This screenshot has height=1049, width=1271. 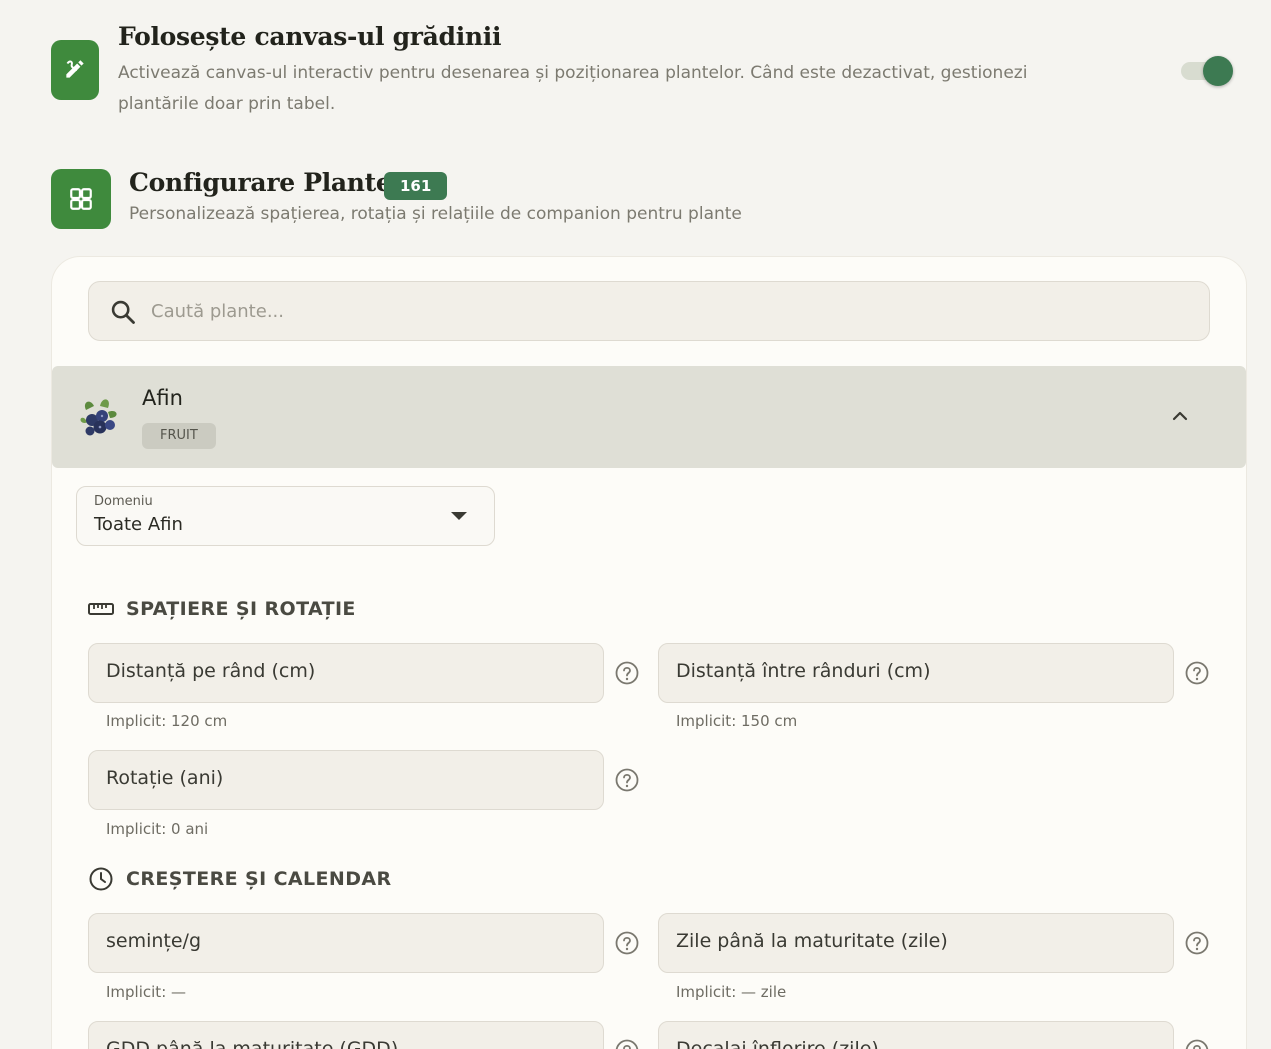 I want to click on rotation-hint: Implicit: 0 ani, so click(x=157, y=829).